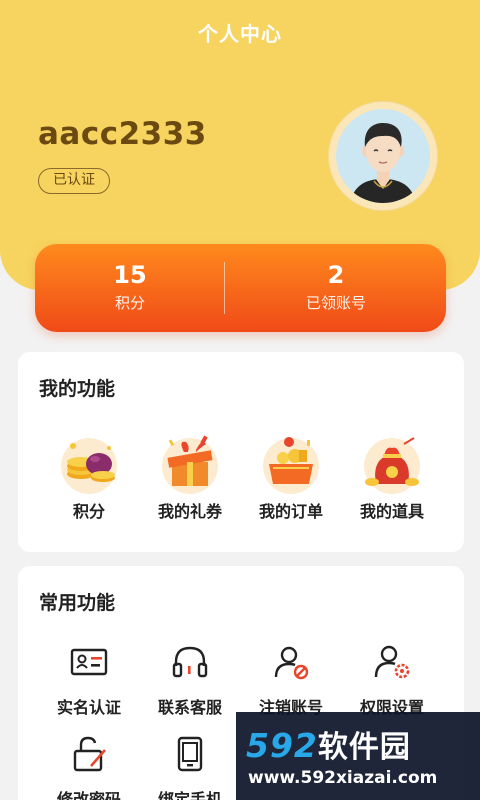 This screenshot has height=800, width=480. I want to click on feature-change-password-label: 修改密码, so click(88, 795).